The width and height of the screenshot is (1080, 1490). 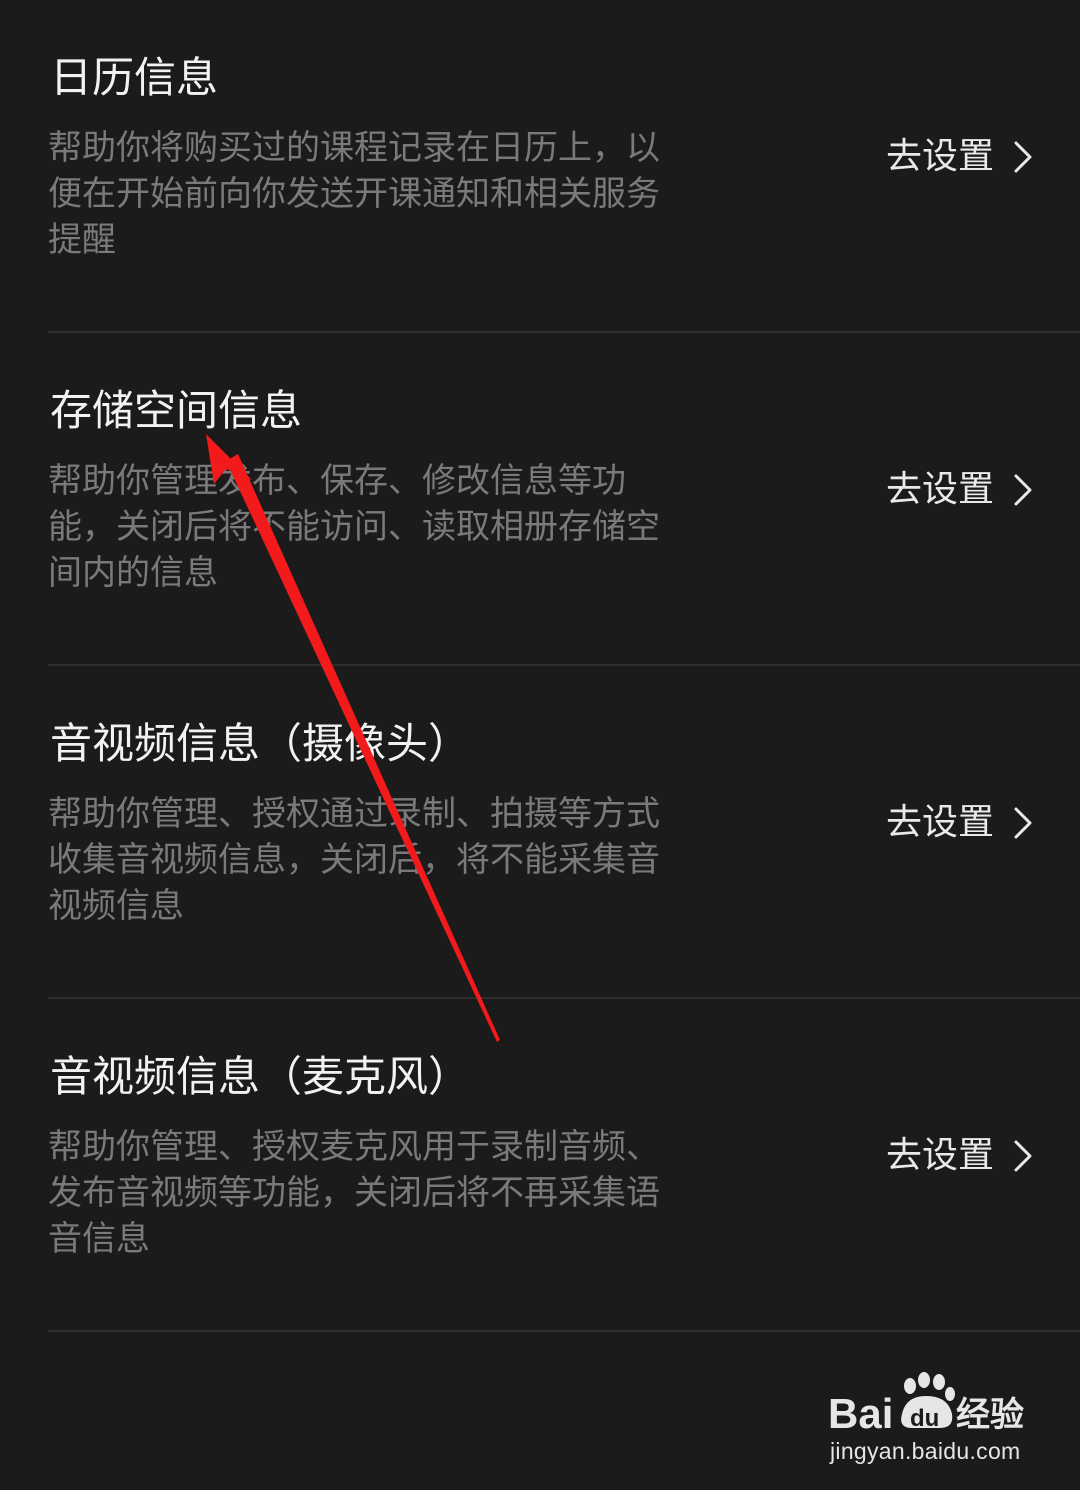 I want to click on section-description: 帮助你将购买过的课程记录在日历上，以 便在开始前向你发送开课通知和相关服务 提醒, so click(x=400, y=194).